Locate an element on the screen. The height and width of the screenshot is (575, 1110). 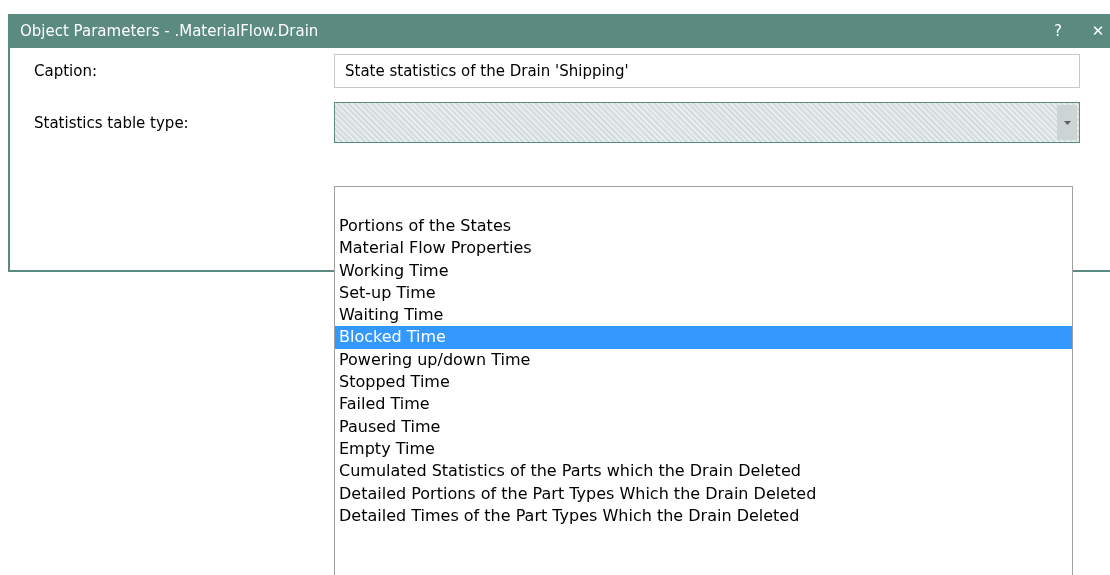
dropdown-item: Material Flow Properties is located at coordinates (703, 248).